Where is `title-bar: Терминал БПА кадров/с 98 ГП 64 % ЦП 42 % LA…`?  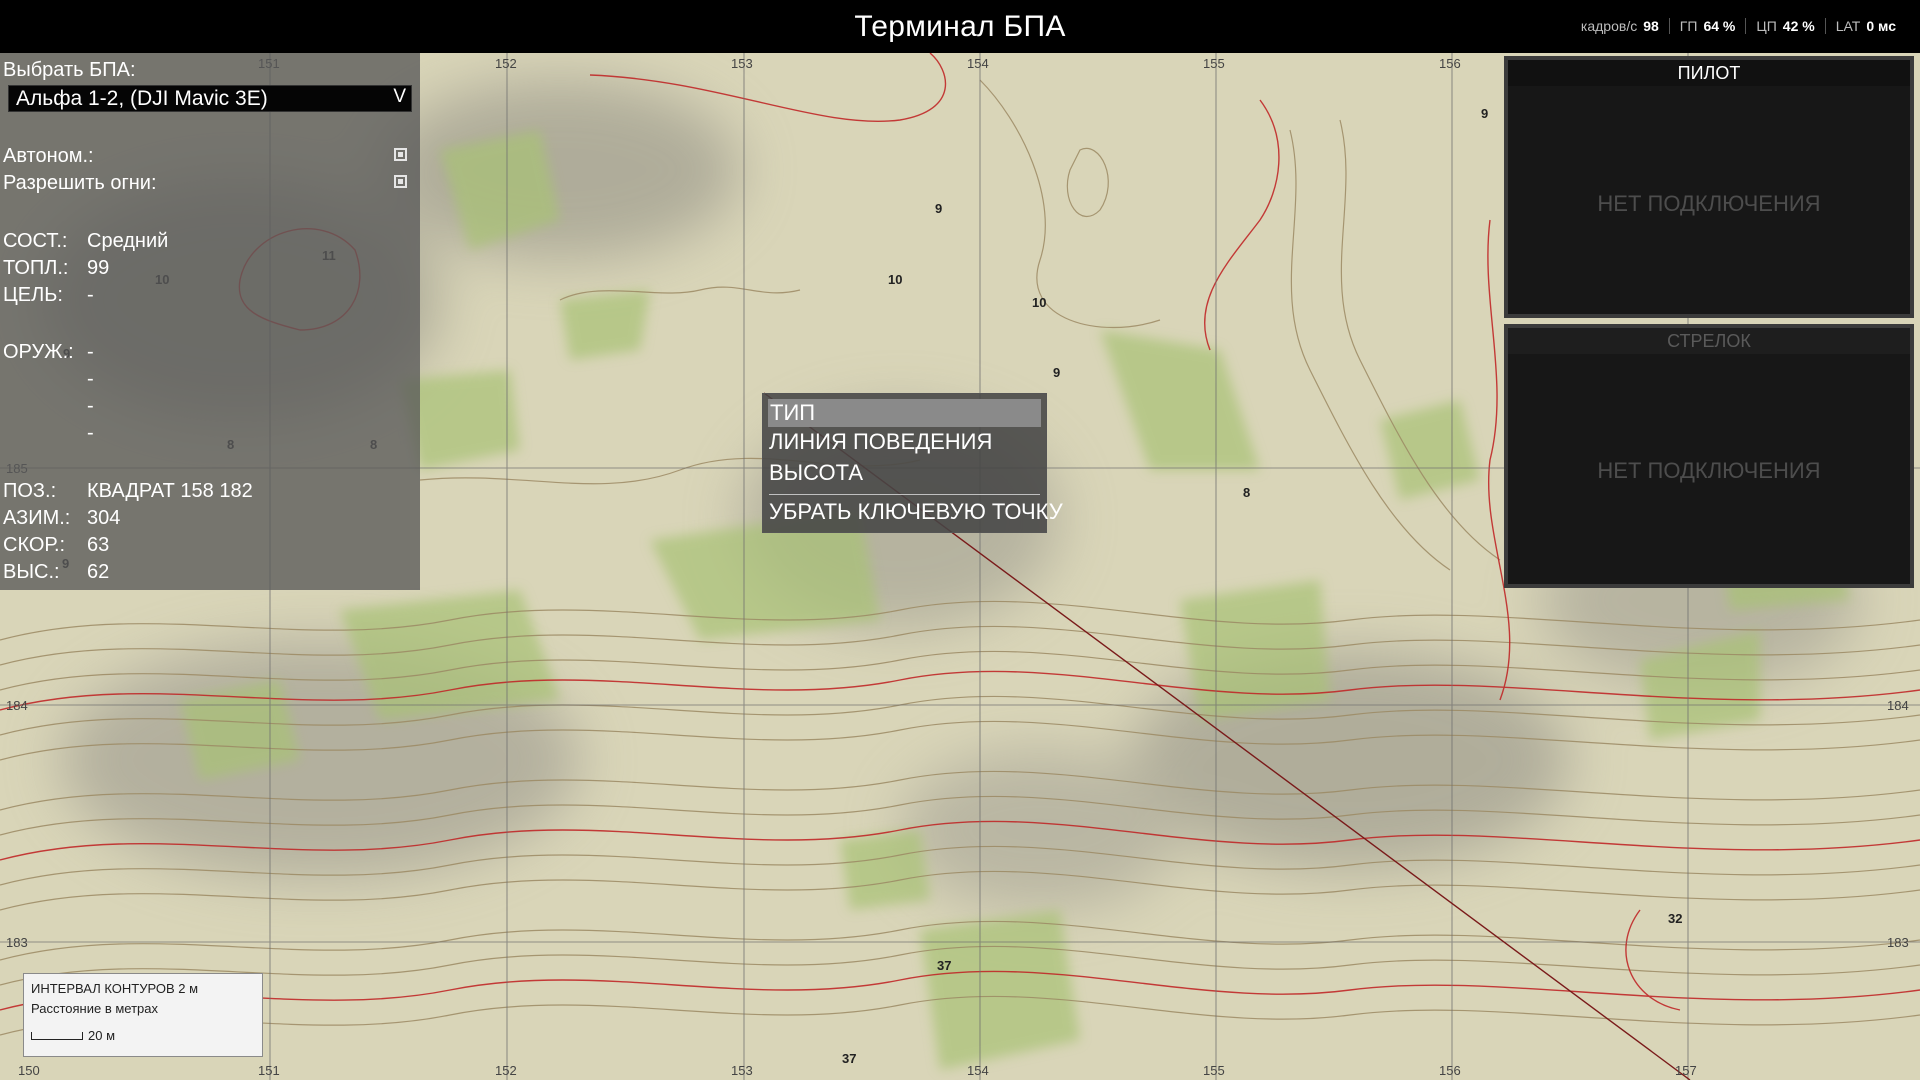 title-bar: Терминал БПА кадров/с 98 ГП 64 % ЦП 42 % LA… is located at coordinates (960, 26).